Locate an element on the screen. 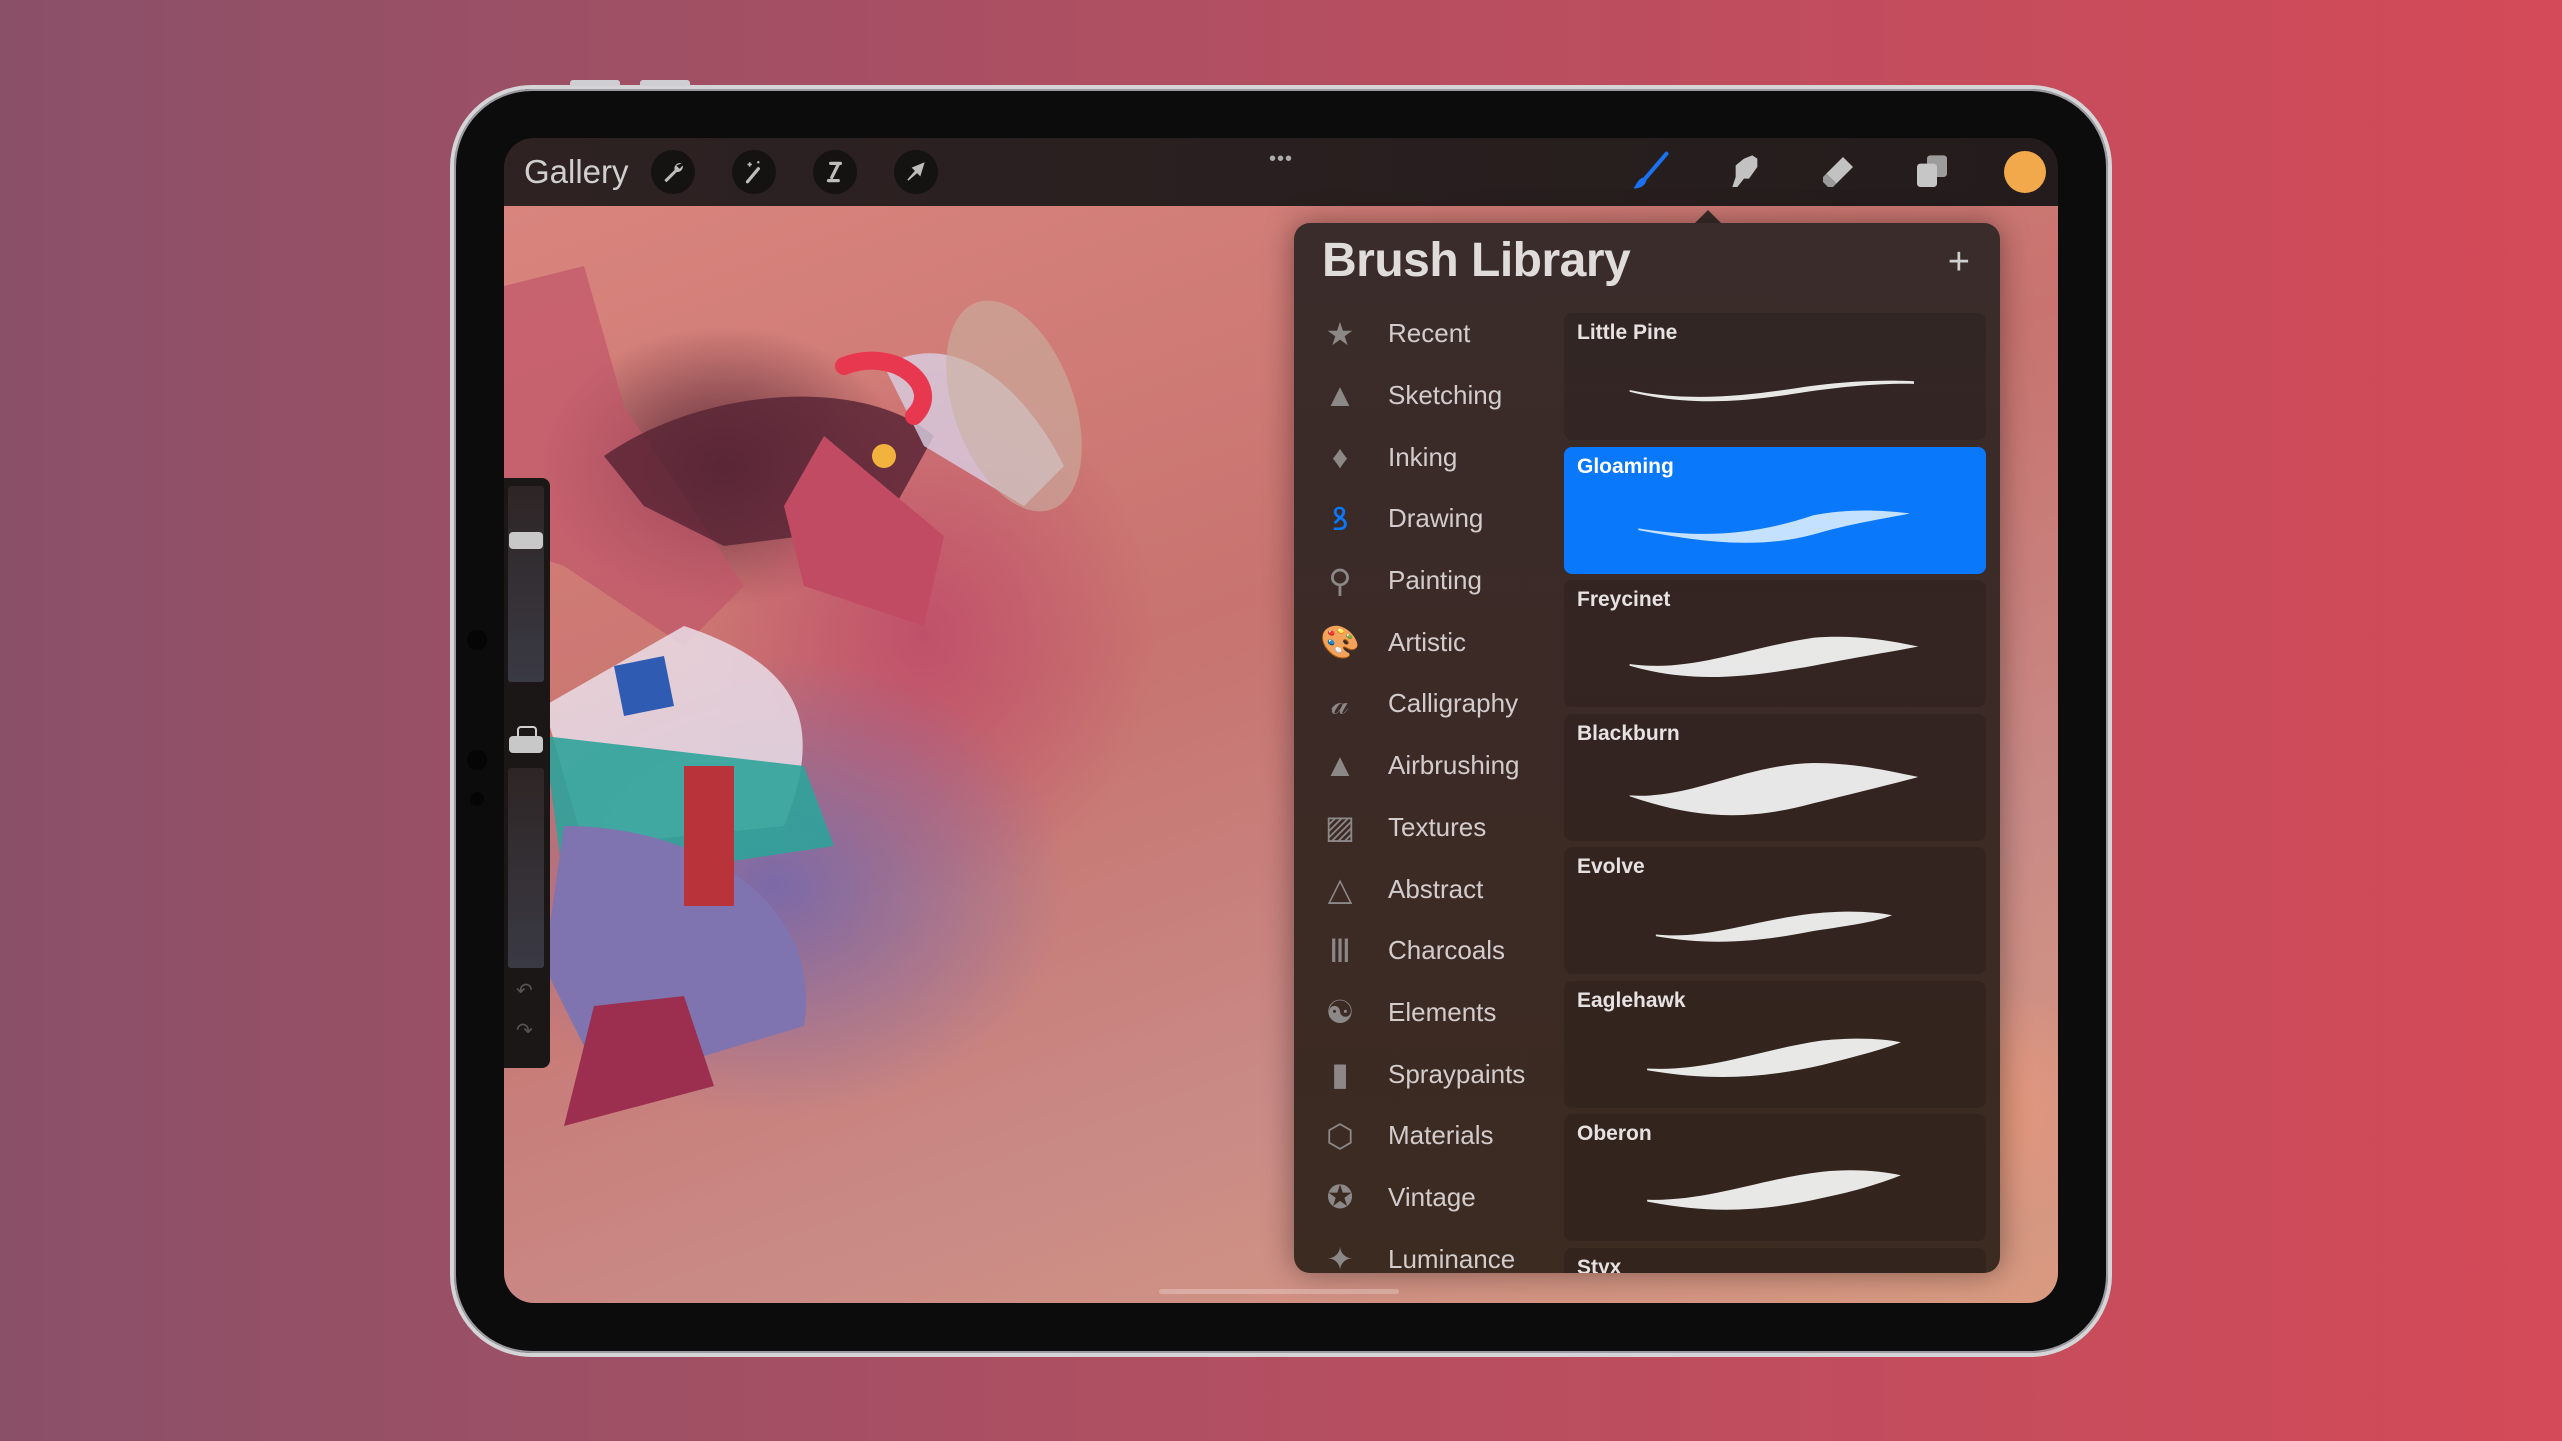 The height and width of the screenshot is (1441, 2562). brush-item-eaglehawk: Eaglehawk is located at coordinates (1775, 1044).